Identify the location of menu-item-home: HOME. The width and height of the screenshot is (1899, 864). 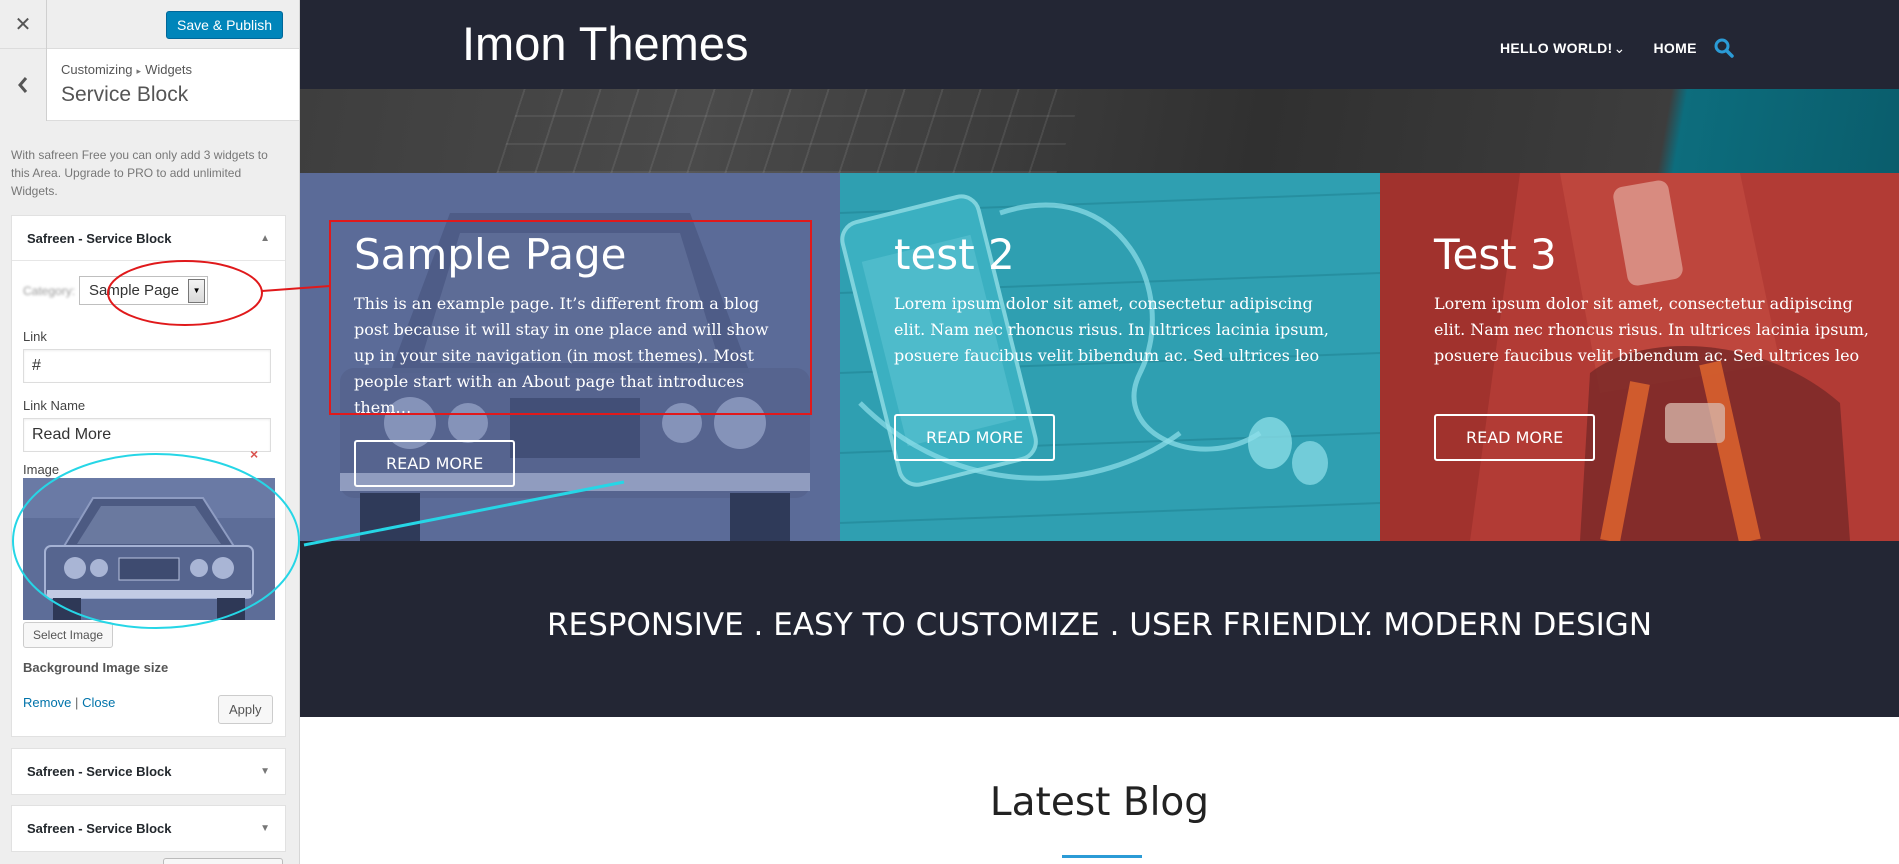
(1675, 48).